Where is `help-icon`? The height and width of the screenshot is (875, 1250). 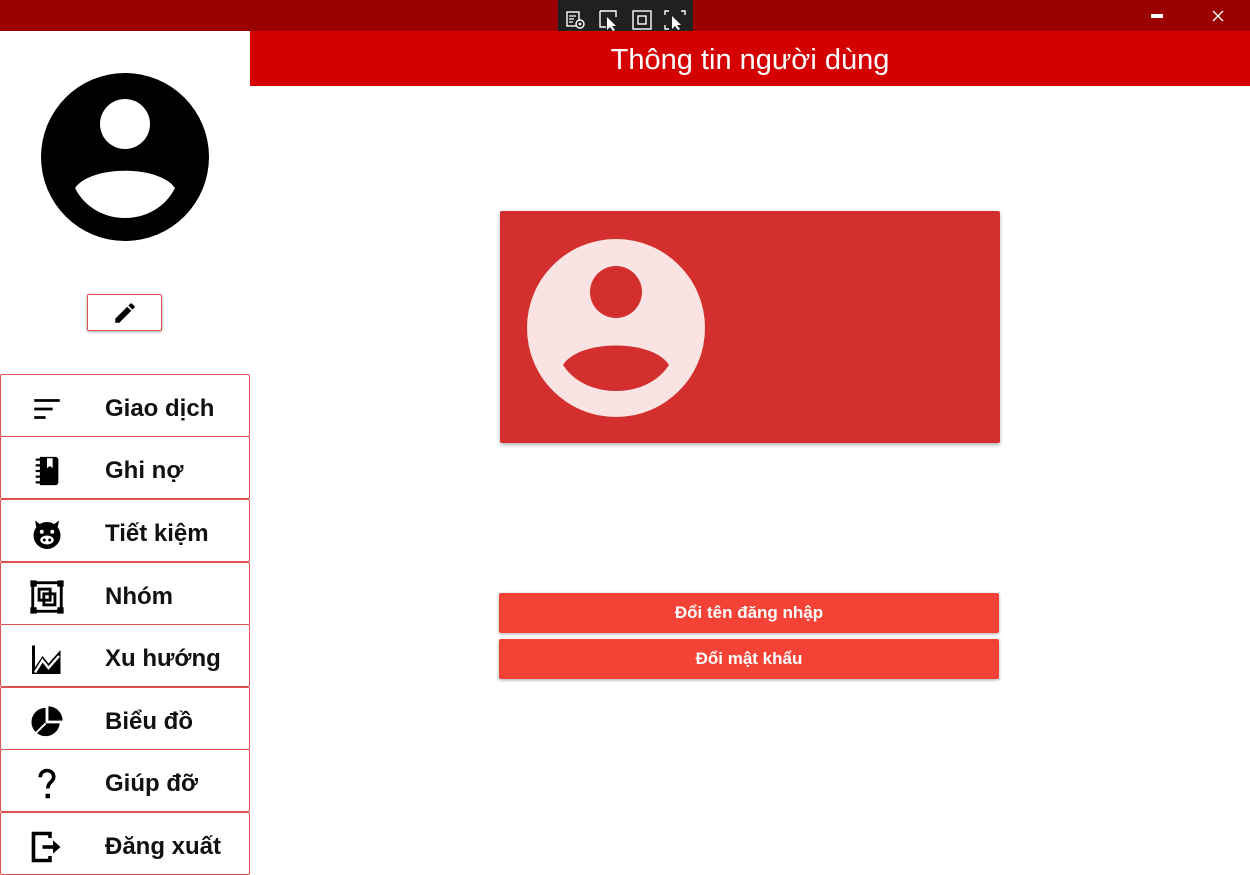
help-icon is located at coordinates (47, 784).